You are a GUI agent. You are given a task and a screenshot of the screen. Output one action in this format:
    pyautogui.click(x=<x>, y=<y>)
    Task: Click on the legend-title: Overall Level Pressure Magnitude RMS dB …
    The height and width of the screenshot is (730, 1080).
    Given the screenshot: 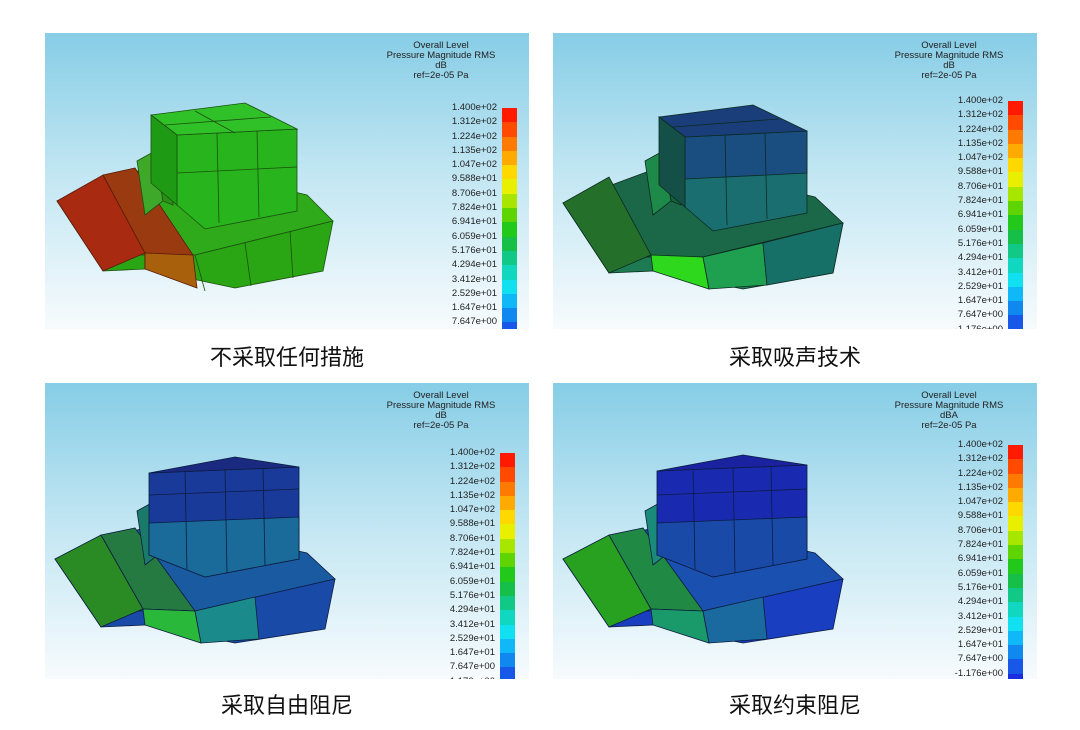 What is the action you would take?
    pyautogui.click(x=441, y=410)
    